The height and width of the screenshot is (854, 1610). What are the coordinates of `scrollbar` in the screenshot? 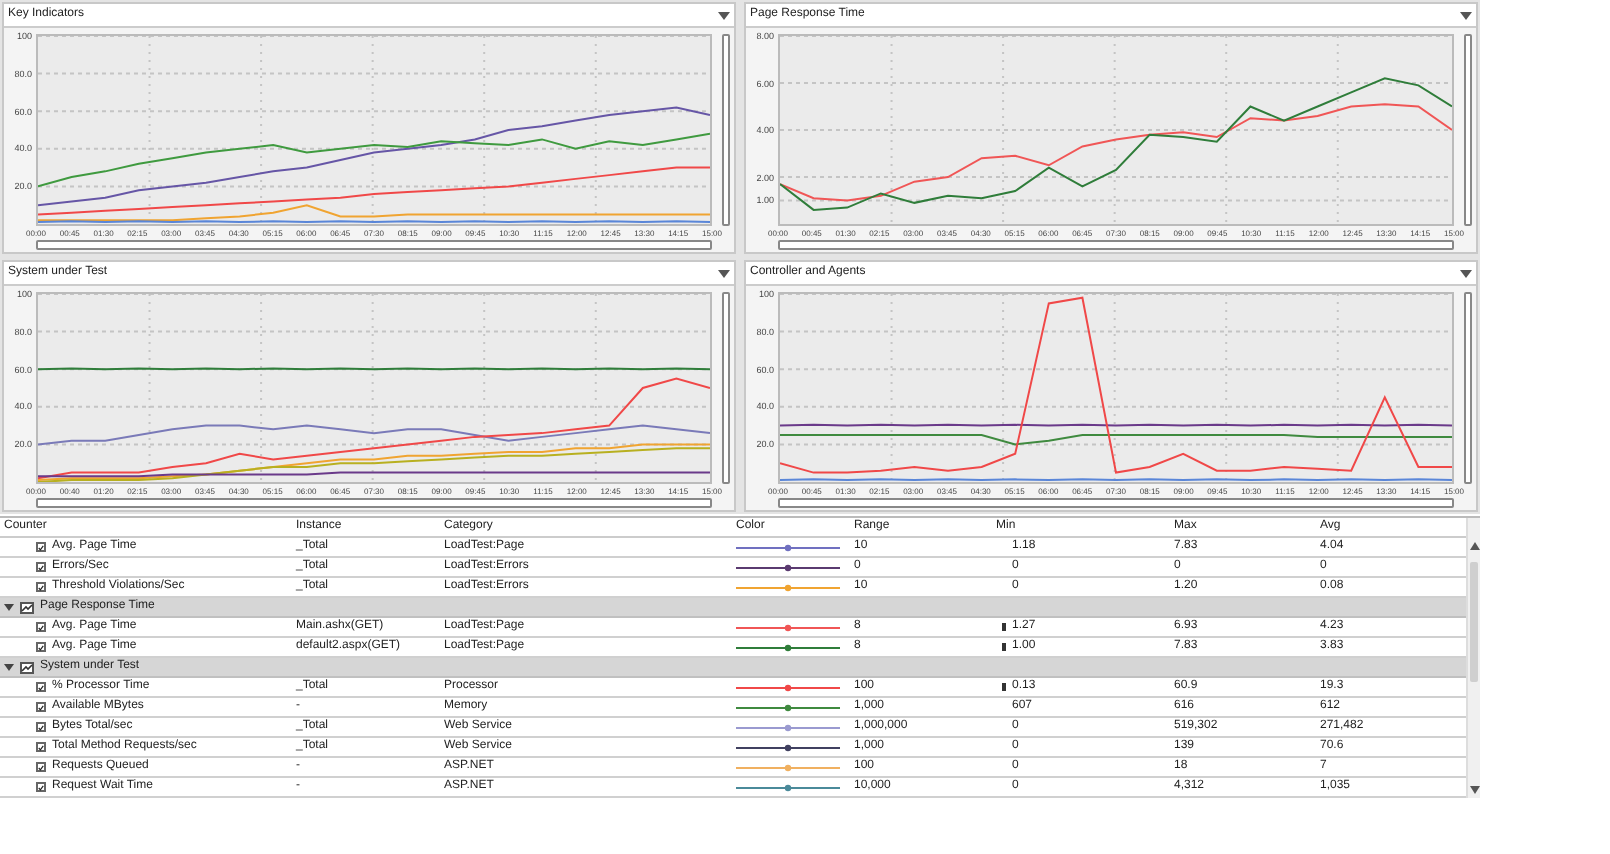 It's located at (1473, 658).